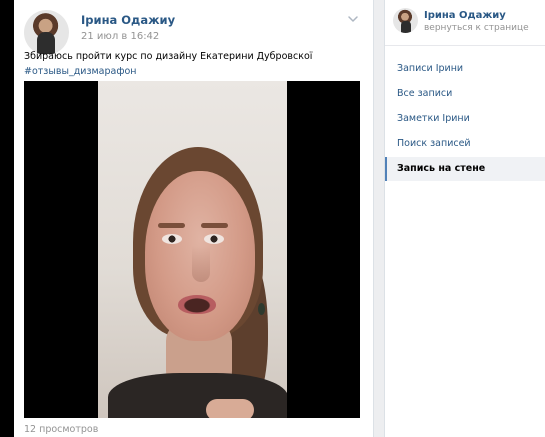  Describe the element at coordinates (214, 239) in the screenshot. I see `right-eye` at that location.